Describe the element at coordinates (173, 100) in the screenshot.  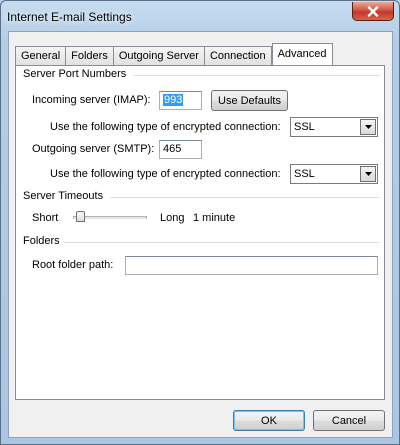
I see `incoming-port-value: 993` at that location.